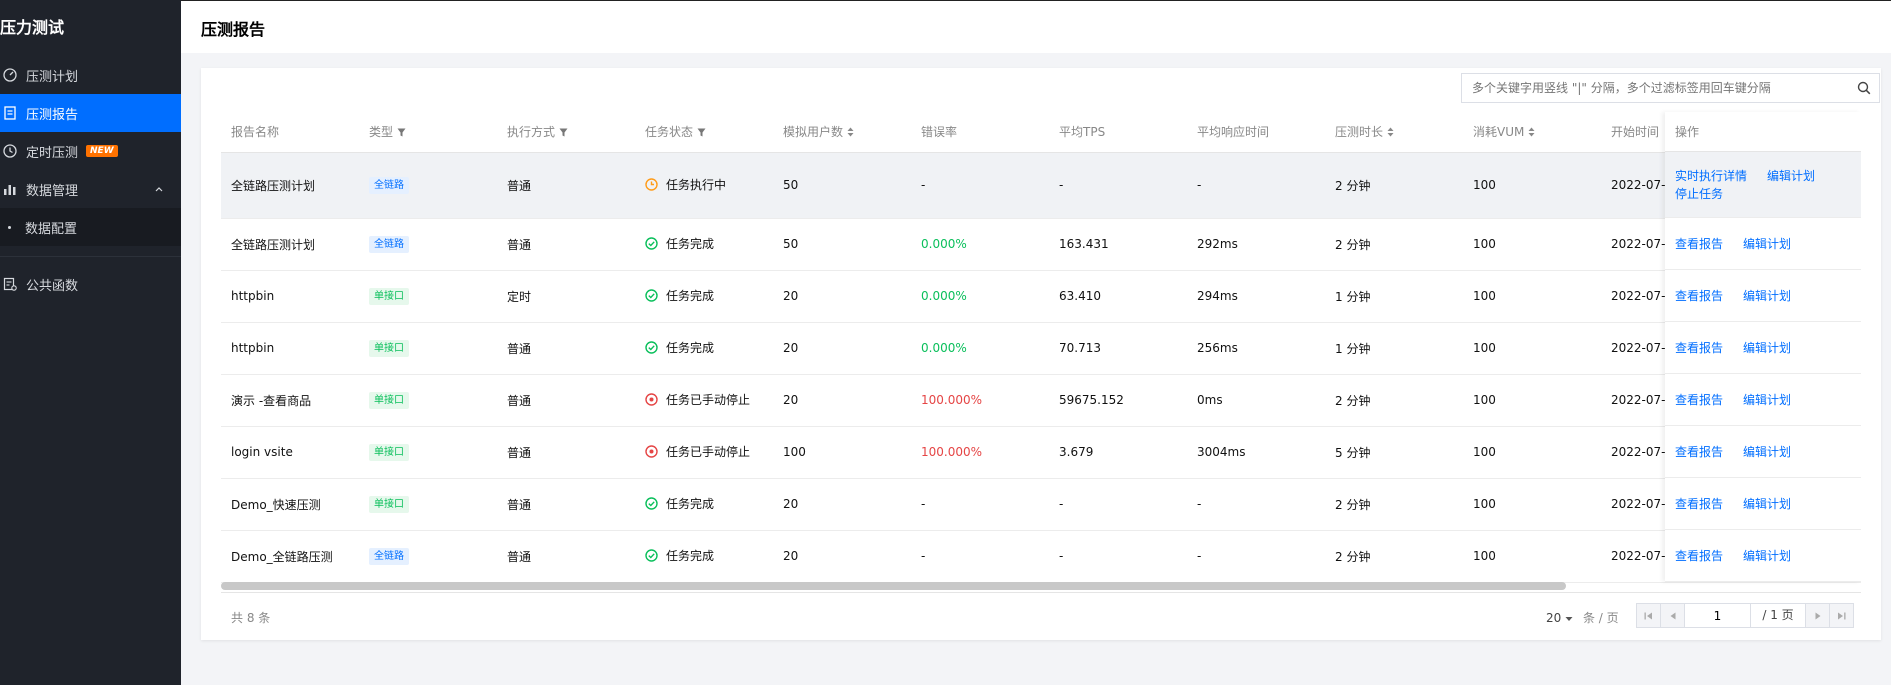 Image resolution: width=1891 pixels, height=685 pixels. I want to click on col-header-name: 报告名称, so click(290, 132).